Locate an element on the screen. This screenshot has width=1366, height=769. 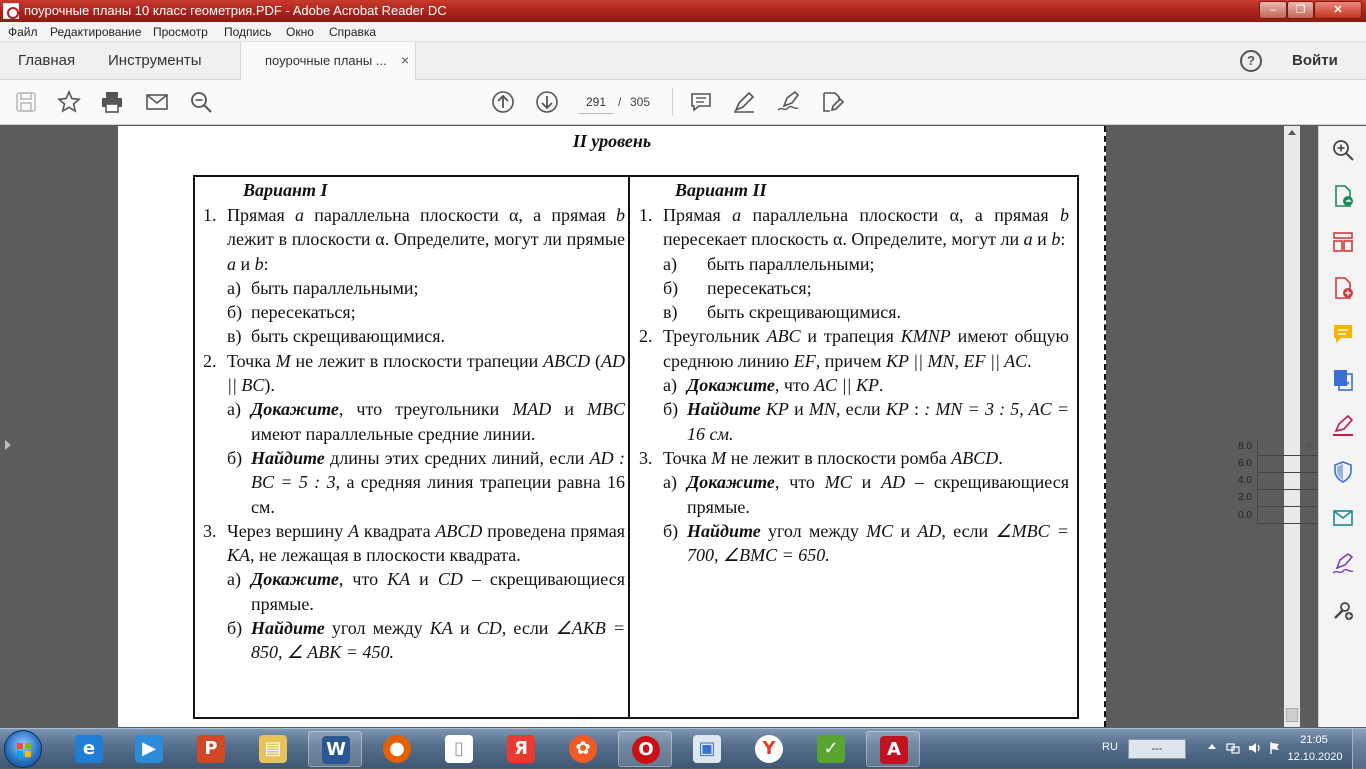
sub-text: , если is located at coordinates (968, 530).